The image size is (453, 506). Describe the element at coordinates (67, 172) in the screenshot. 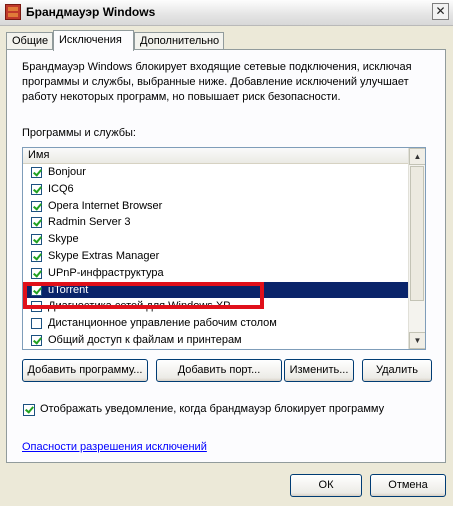

I see `list-item-label: Bonjour` at that location.